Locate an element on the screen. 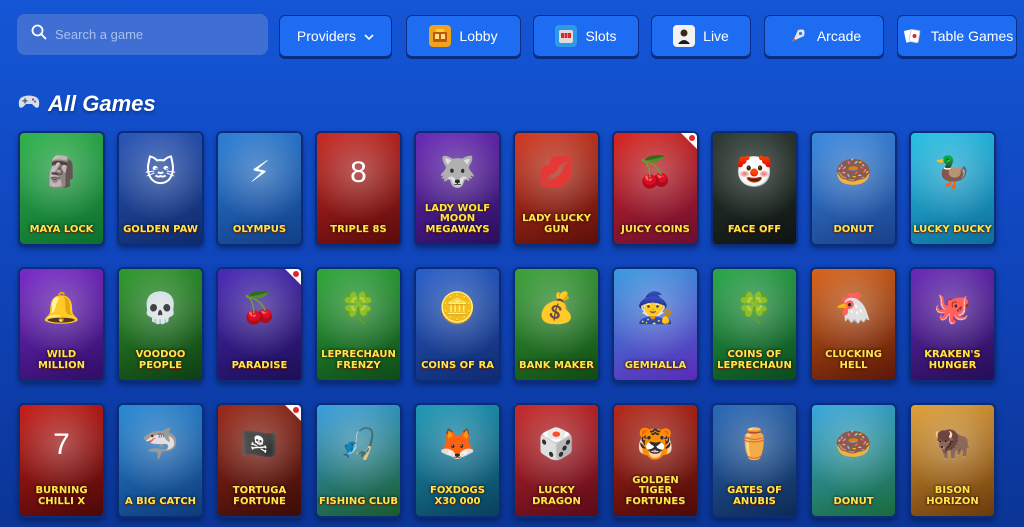  arcade-label: Arcade is located at coordinates (839, 36).